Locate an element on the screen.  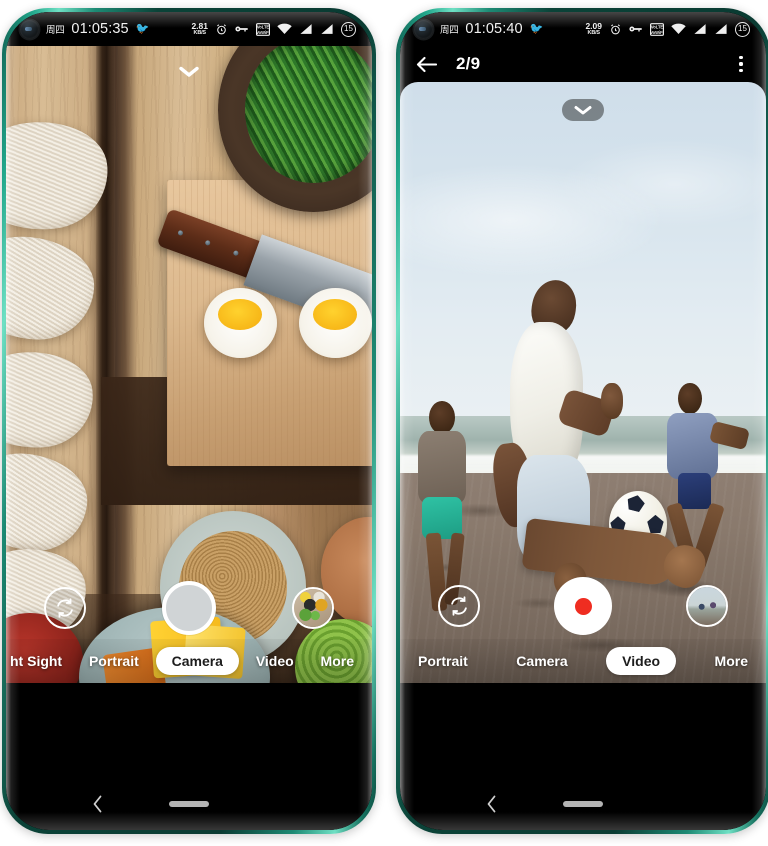
status-bar-left-group: 周四 01:05:40 🐦 is located at coordinates (479, 29).